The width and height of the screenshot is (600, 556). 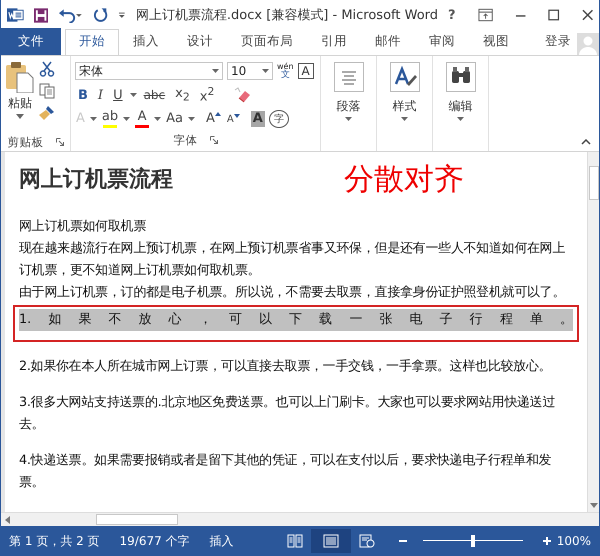 What do you see at coordinates (122, 15) in the screenshot?
I see `customize-caret-icon` at bounding box center [122, 15].